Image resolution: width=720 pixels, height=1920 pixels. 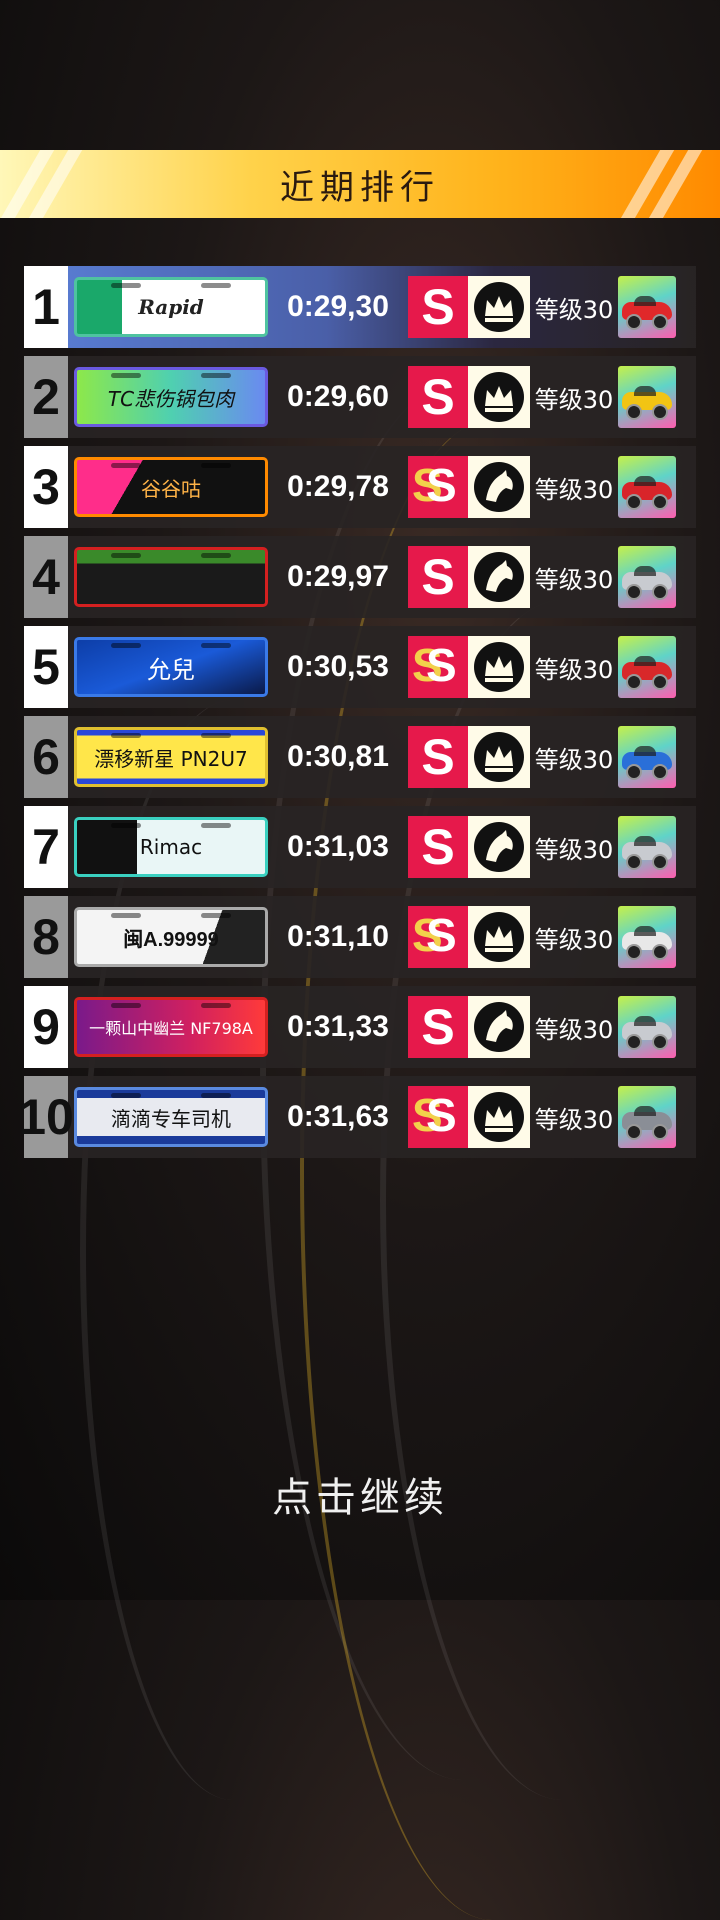 I want to click on rank-number: 9, so click(x=46, y=1027).